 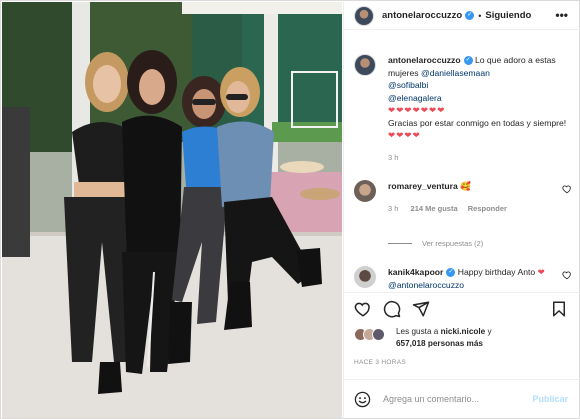 I want to click on caption-time: 3 h, so click(x=393, y=157).